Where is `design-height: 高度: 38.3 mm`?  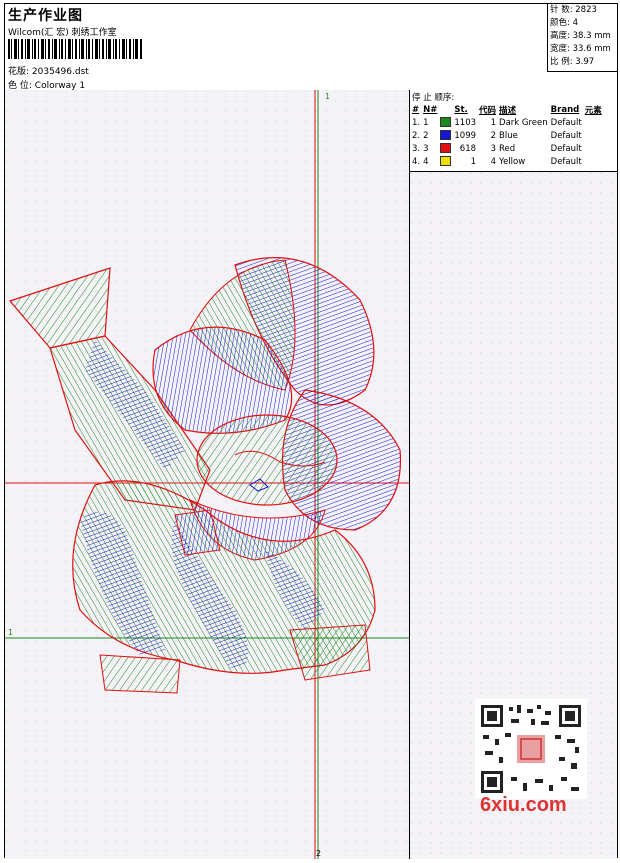 design-height: 高度: 38.3 mm is located at coordinates (580, 36).